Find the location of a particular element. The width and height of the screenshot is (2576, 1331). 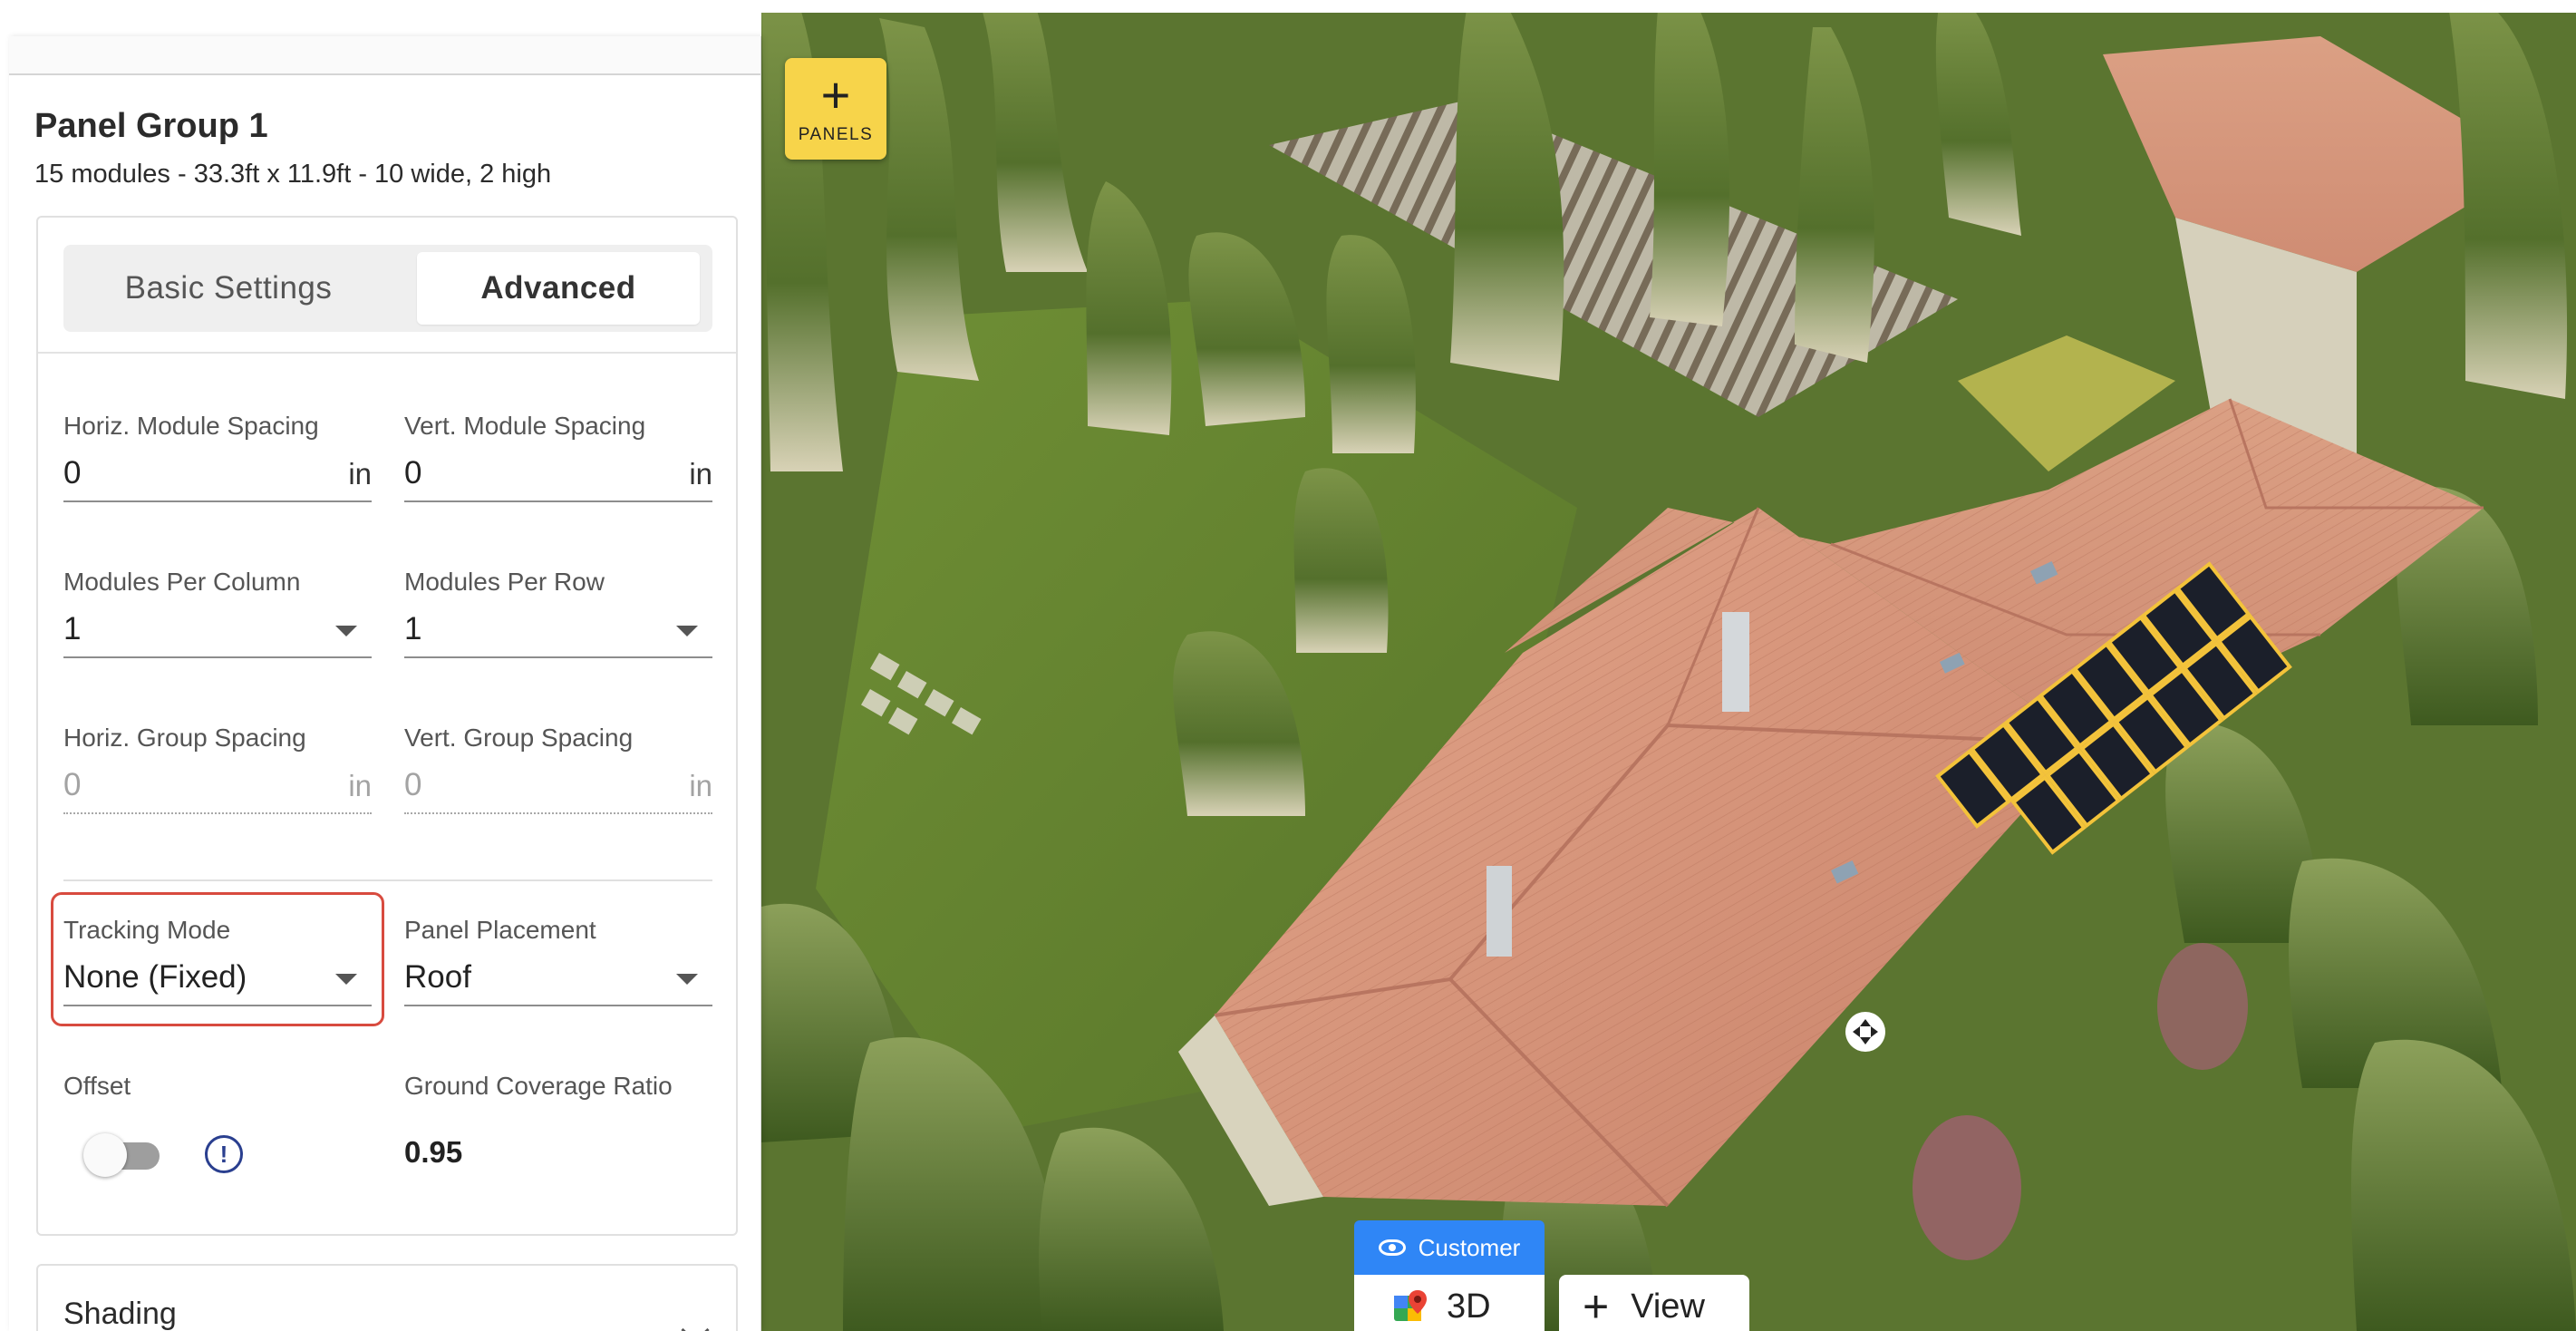

horiz-group-spacing-input: 0 in is located at coordinates (217, 789).